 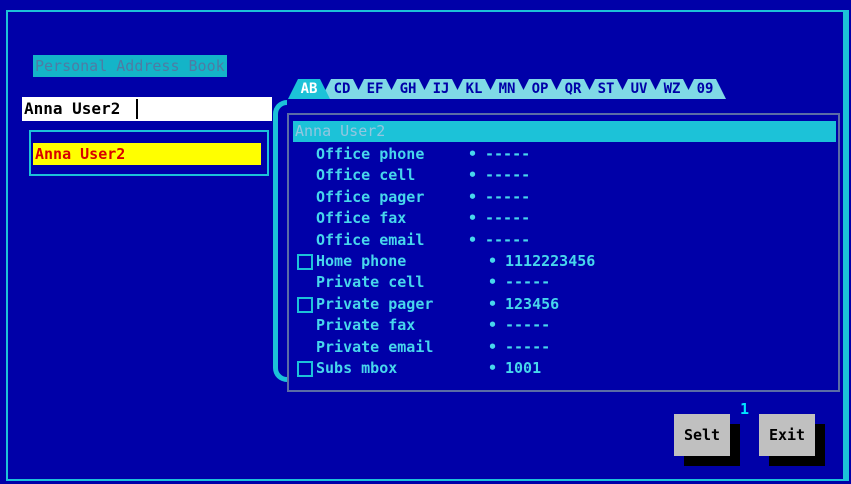 I want to click on field-label: Private fax, so click(x=366, y=325).